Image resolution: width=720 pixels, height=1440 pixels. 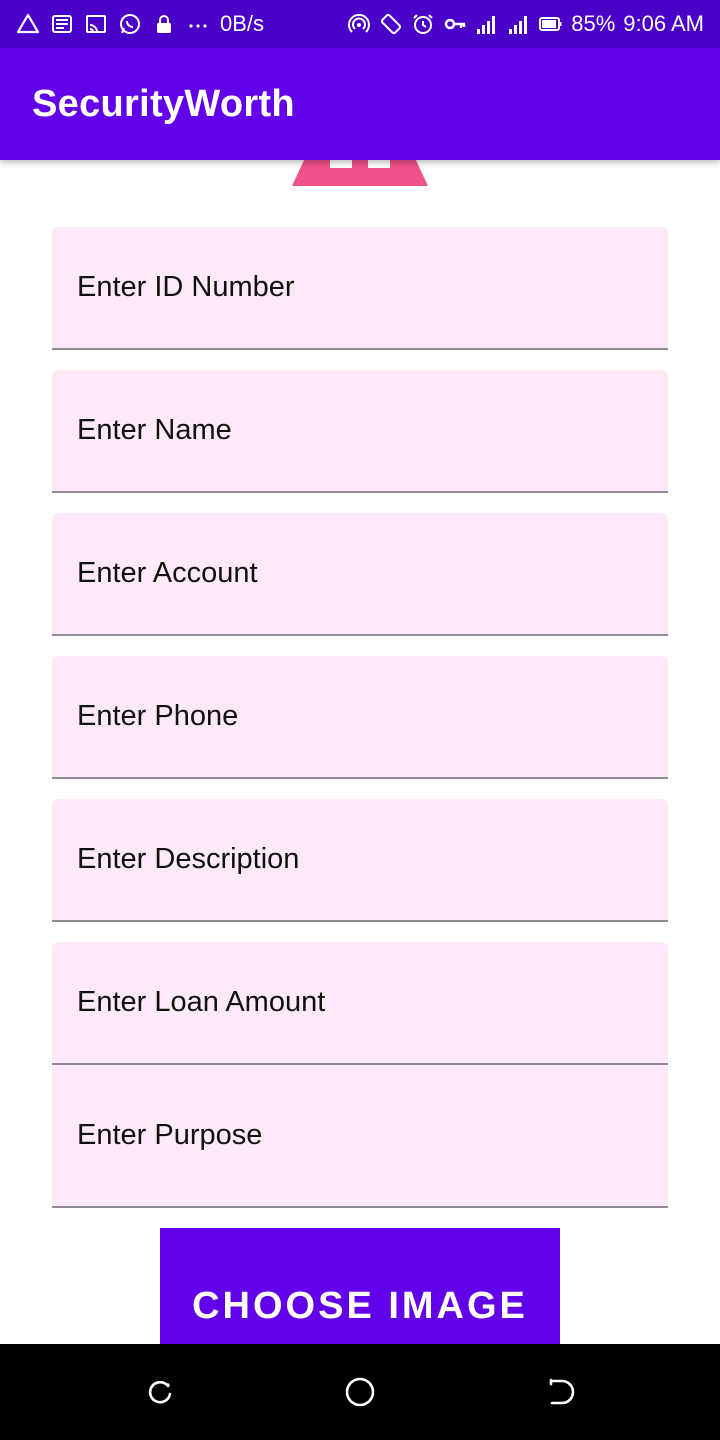 I want to click on account-placeholder: Enter Account, so click(x=167, y=573).